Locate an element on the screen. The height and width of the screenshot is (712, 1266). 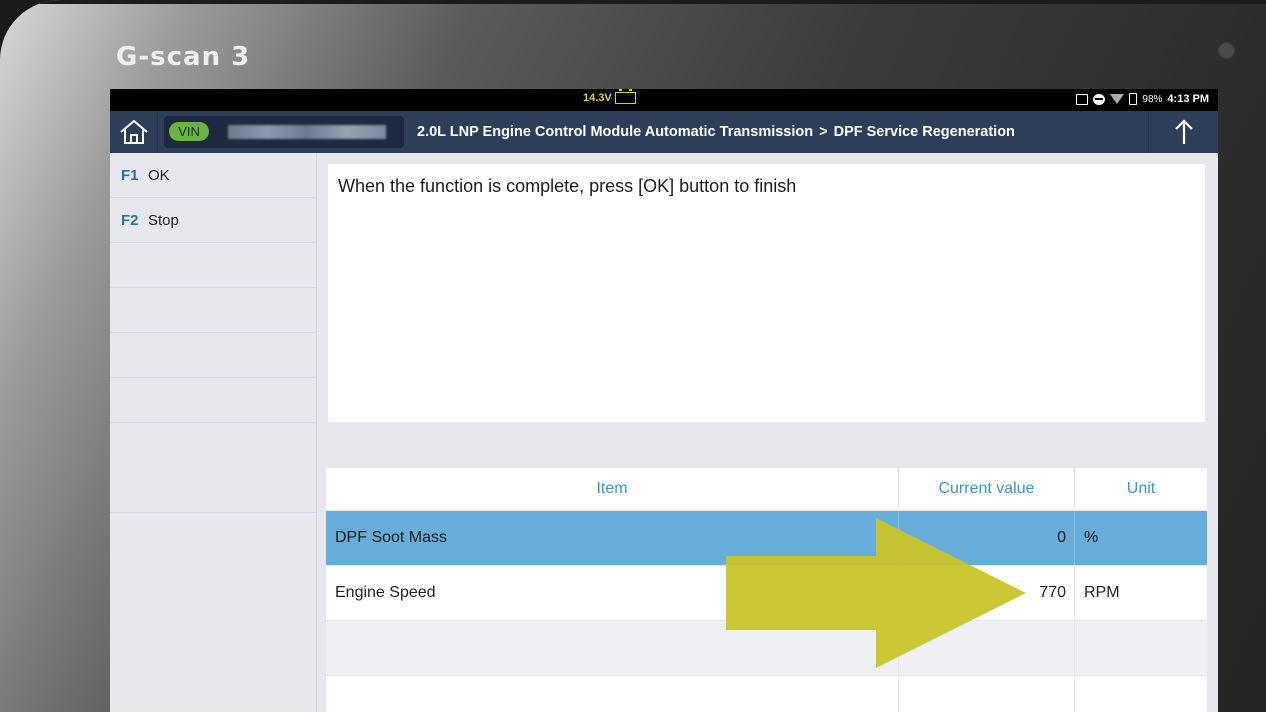
breadcrumb-function: DPF Service Regeneration is located at coordinates (924, 132).